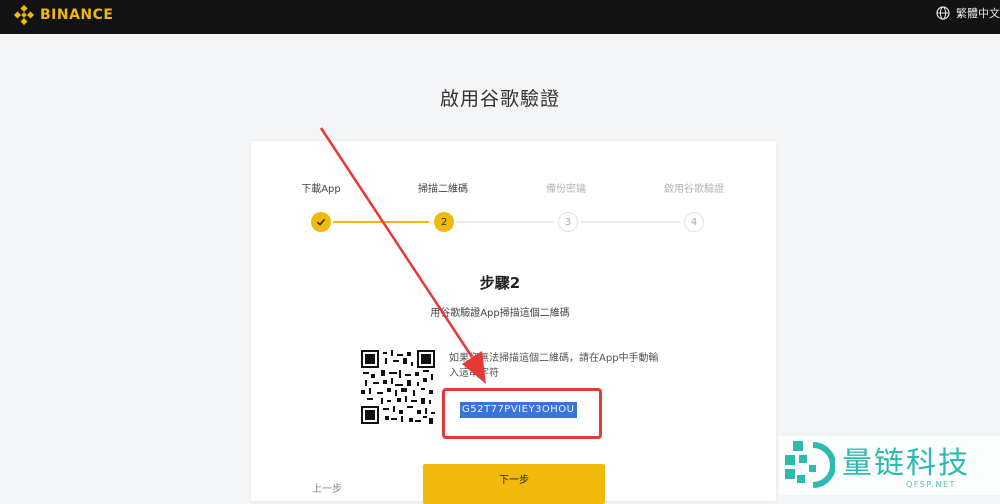 This screenshot has width=1000, height=504. I want to click on binance-logo: BINANCE, so click(64, 15).